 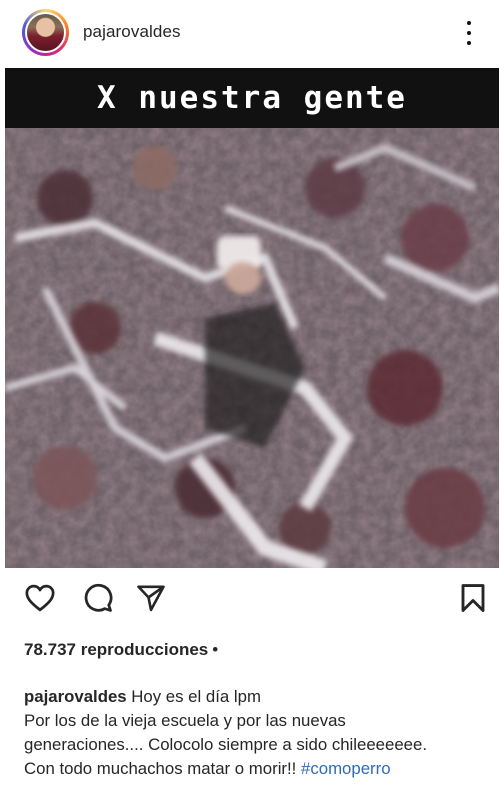 I want to click on caption-username: pajarovaldes, so click(x=75, y=696).